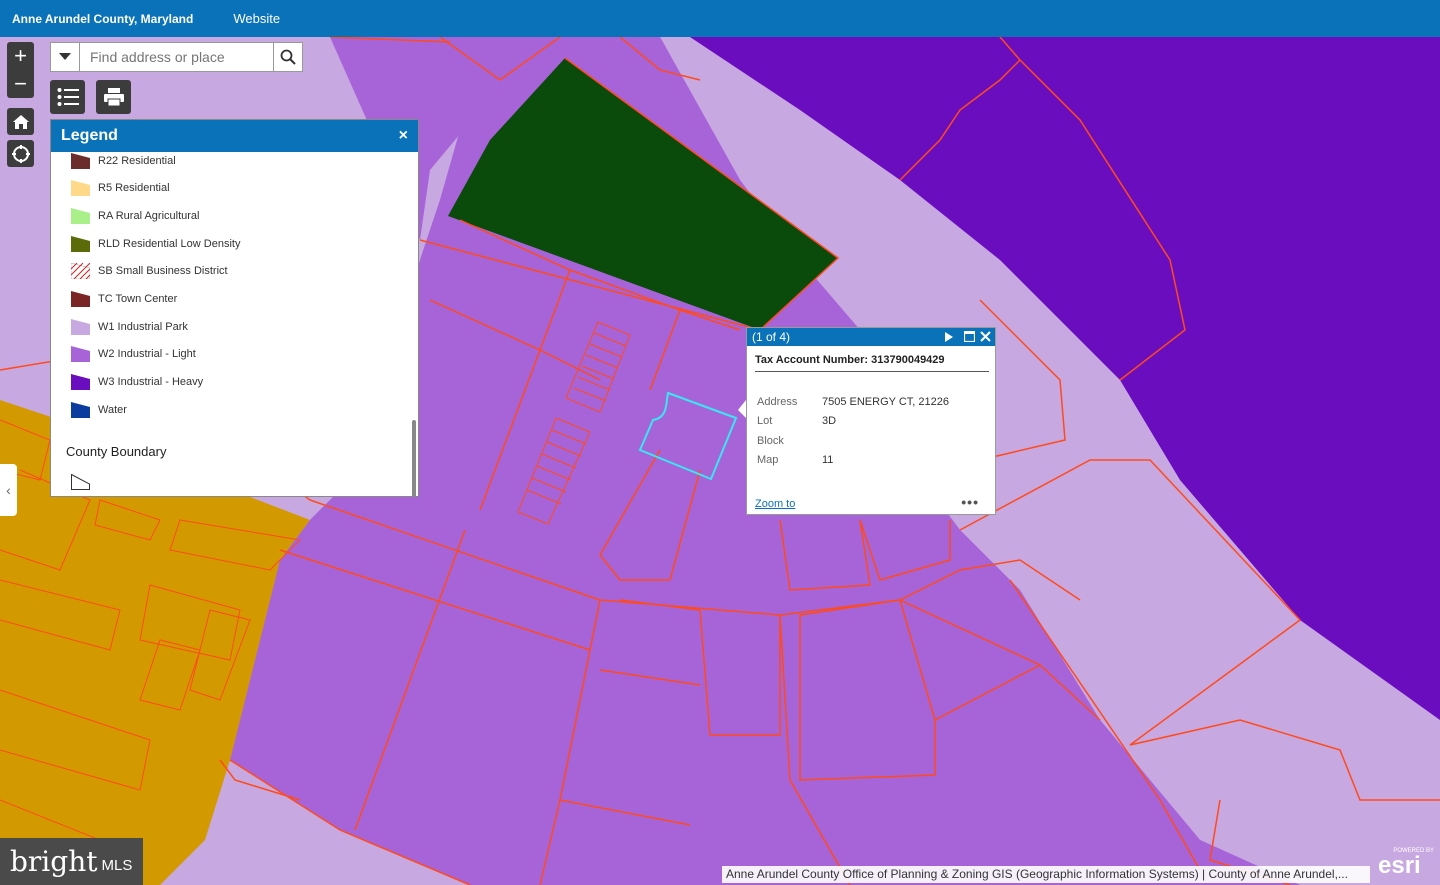 The image size is (1440, 885). I want to click on search-source-dropdown, so click(65, 57).